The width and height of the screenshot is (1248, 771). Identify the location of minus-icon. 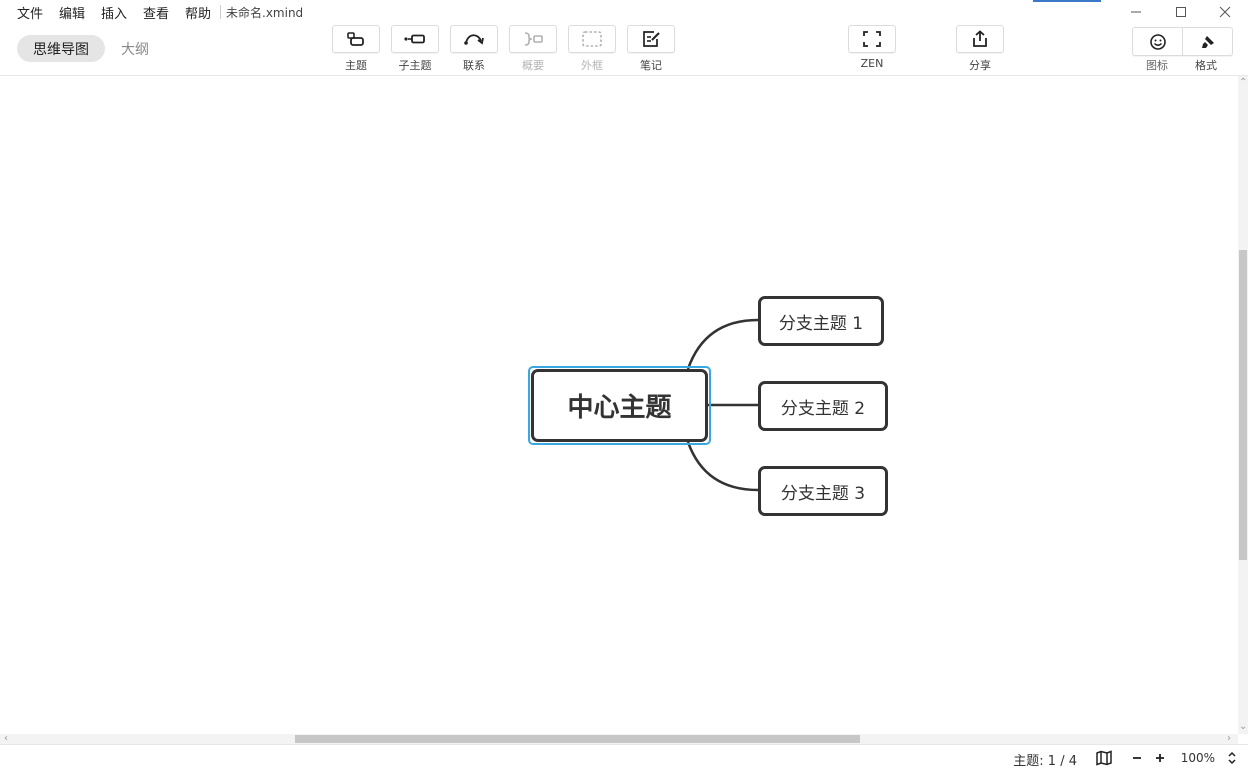
(1137, 758).